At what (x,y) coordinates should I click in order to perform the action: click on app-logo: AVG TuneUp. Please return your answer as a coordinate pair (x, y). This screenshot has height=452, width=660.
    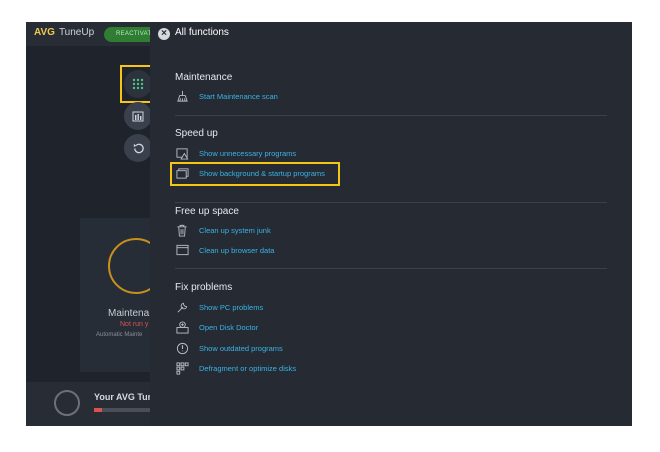
    Looking at the image, I should click on (64, 32).